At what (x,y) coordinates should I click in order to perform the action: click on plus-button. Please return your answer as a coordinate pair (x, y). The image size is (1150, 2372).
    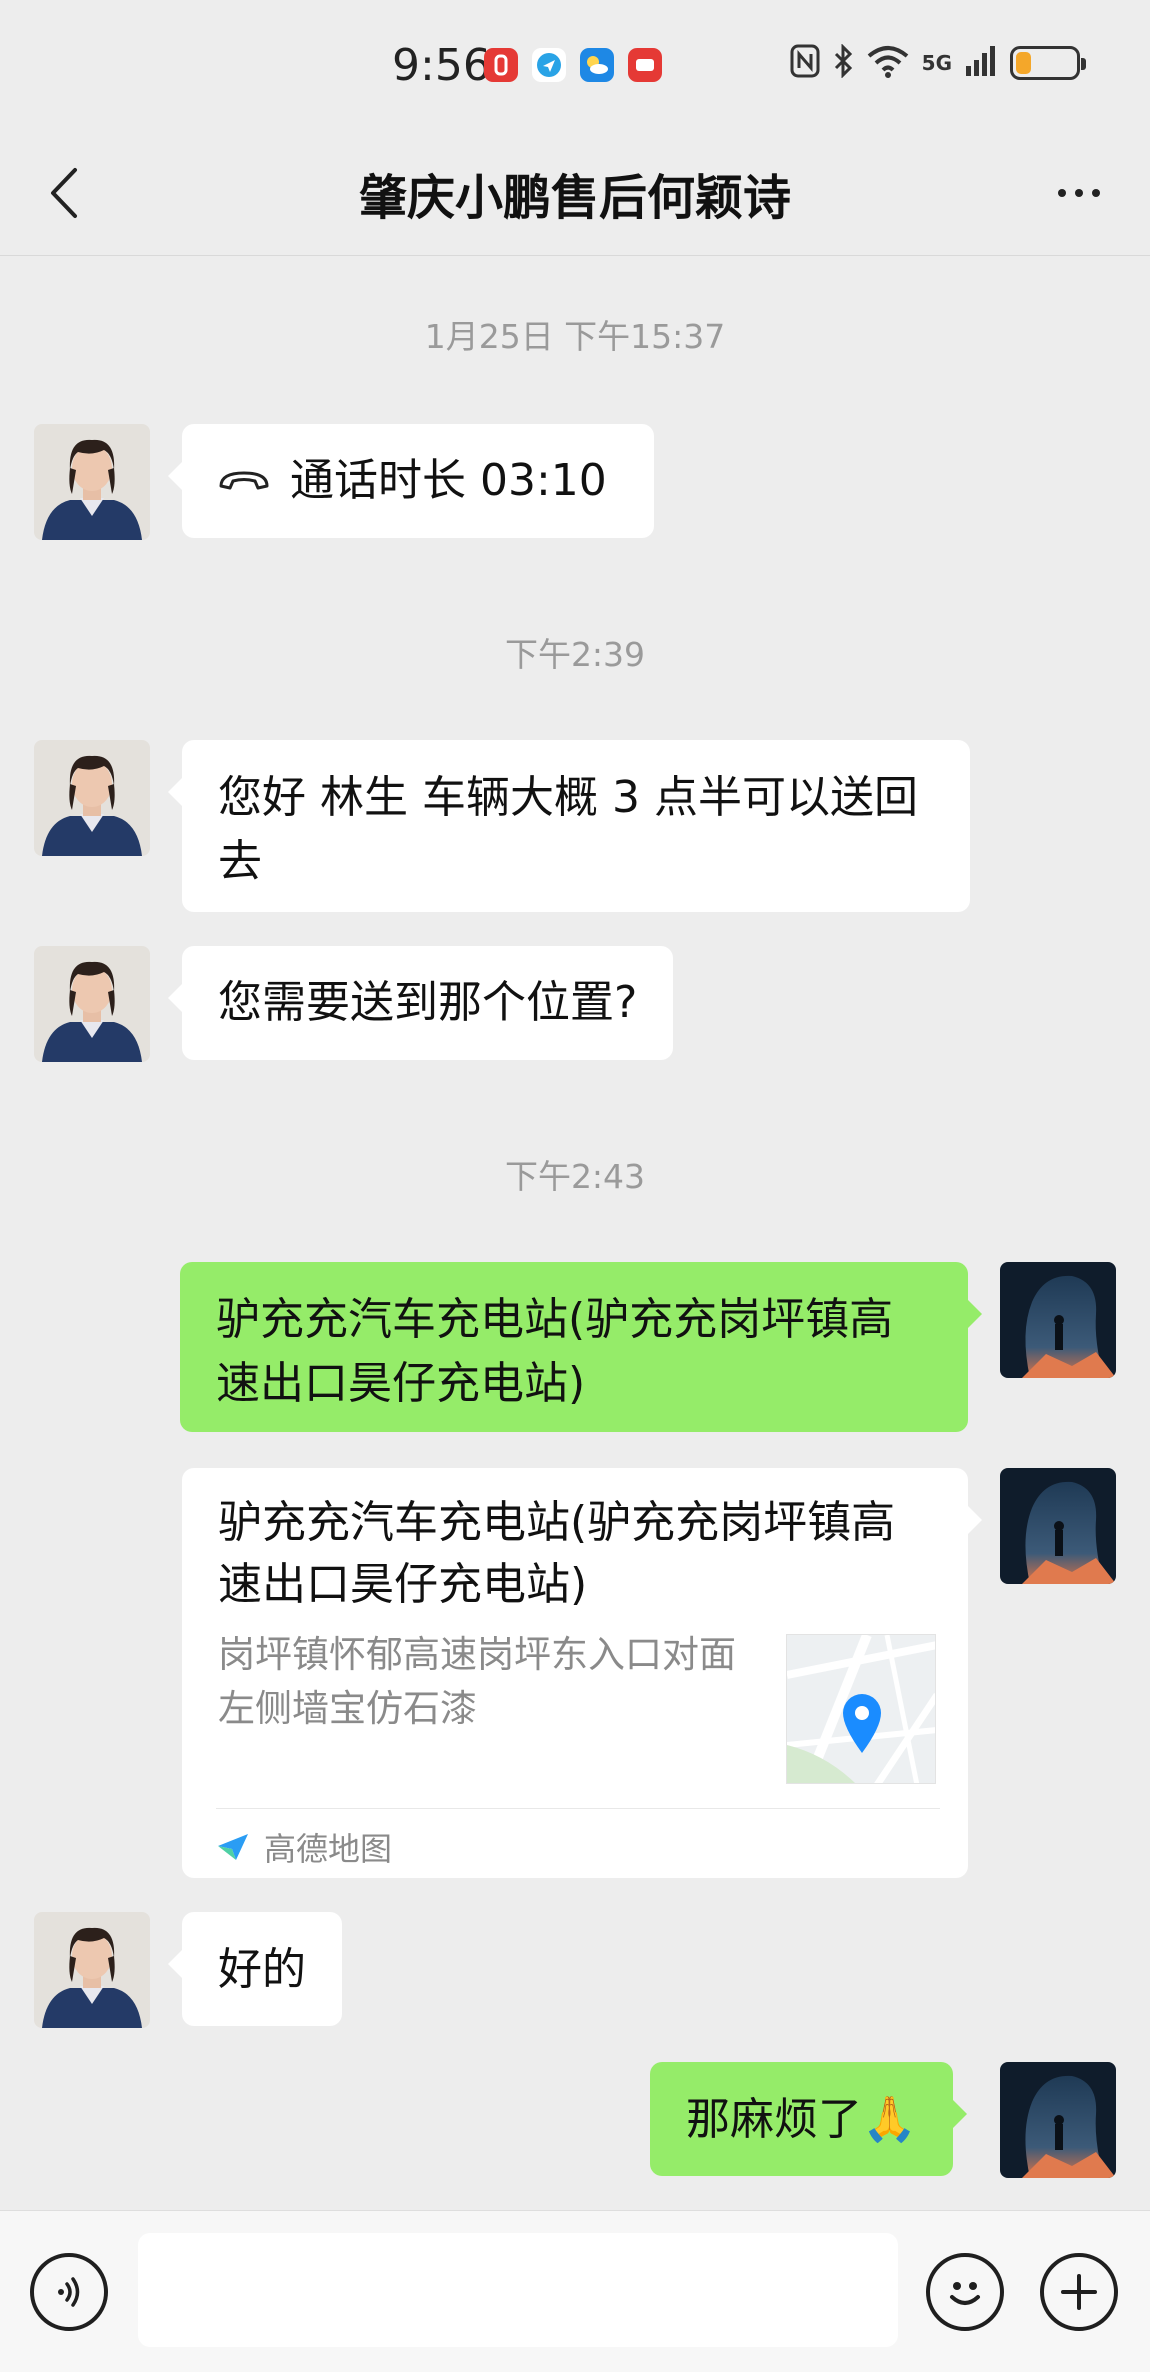
    Looking at the image, I should click on (1079, 2292).